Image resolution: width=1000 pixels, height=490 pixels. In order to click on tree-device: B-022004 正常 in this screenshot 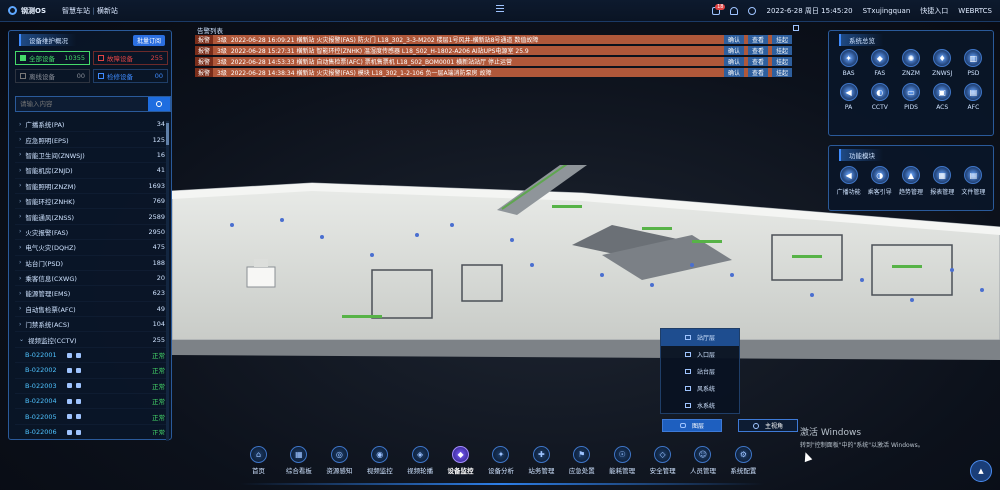, I will do `click(91, 402)`.